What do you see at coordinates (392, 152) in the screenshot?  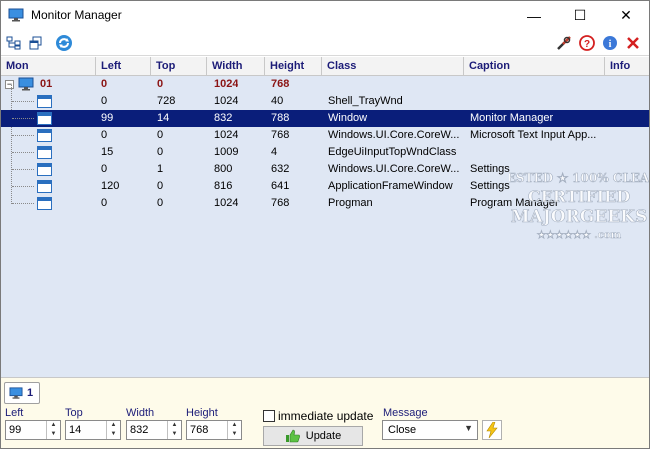 I see `cell-class: EdgeUiInputTopWndClass` at bounding box center [392, 152].